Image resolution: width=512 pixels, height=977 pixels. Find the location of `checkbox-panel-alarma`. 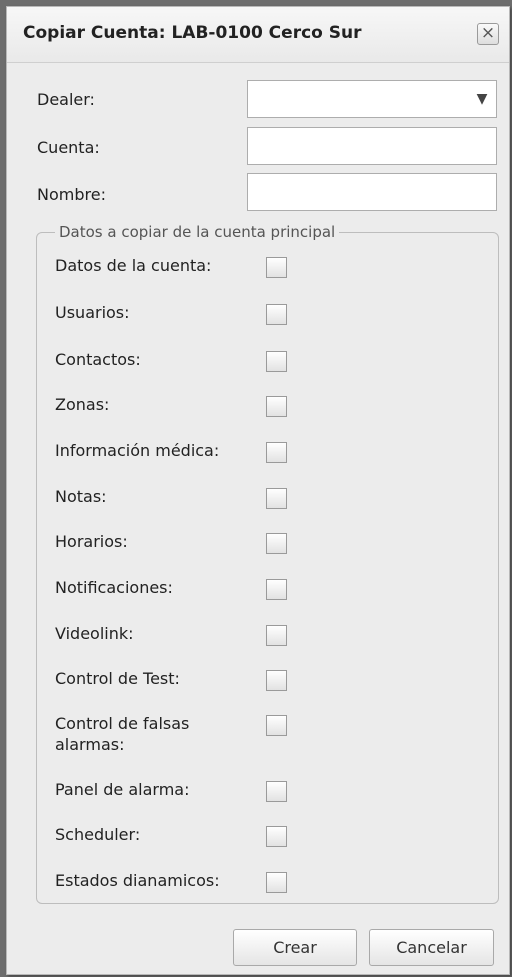

checkbox-panel-alarma is located at coordinates (276, 791).